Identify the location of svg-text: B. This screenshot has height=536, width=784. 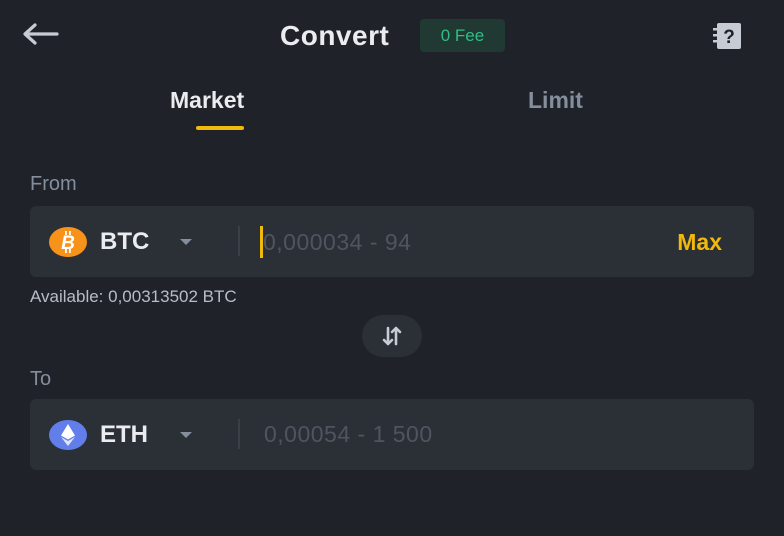
(68, 243).